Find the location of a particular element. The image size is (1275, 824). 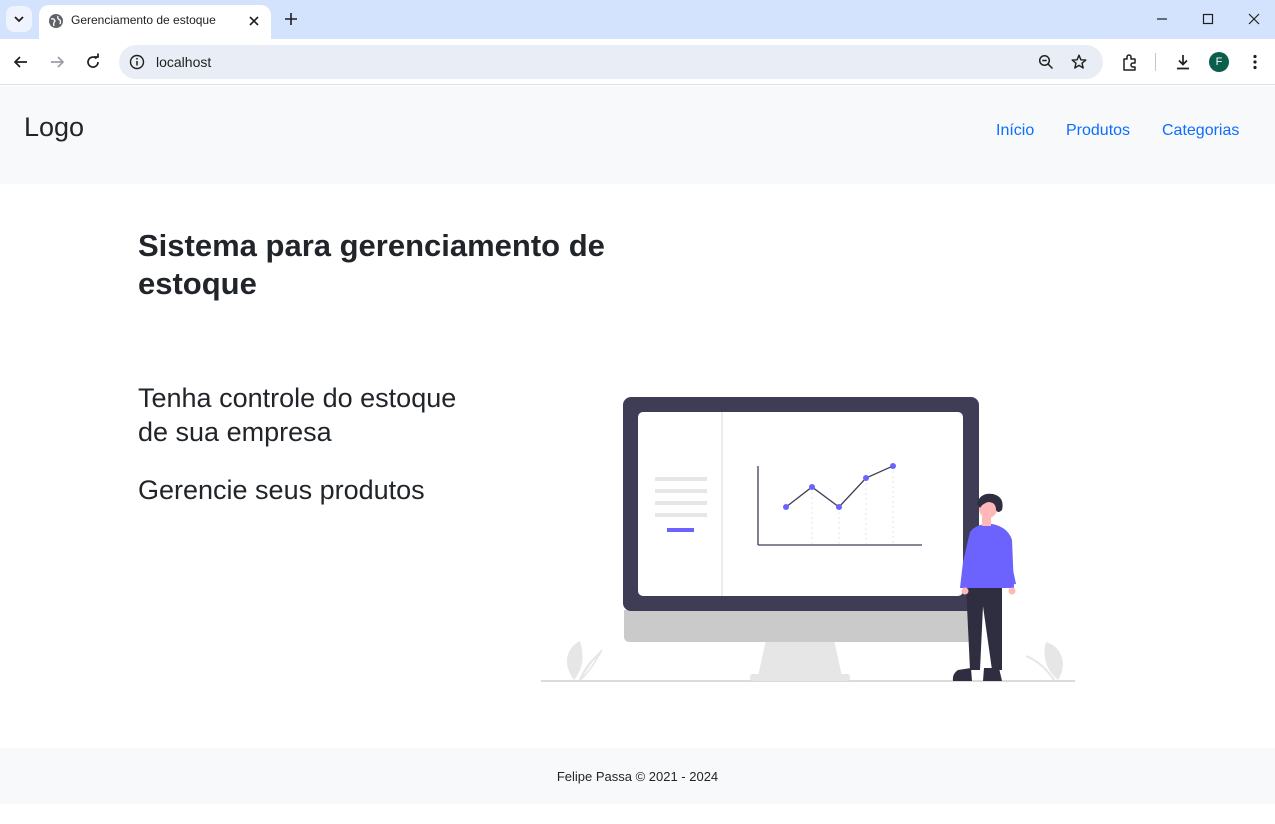

info-icon is located at coordinates (137, 62).